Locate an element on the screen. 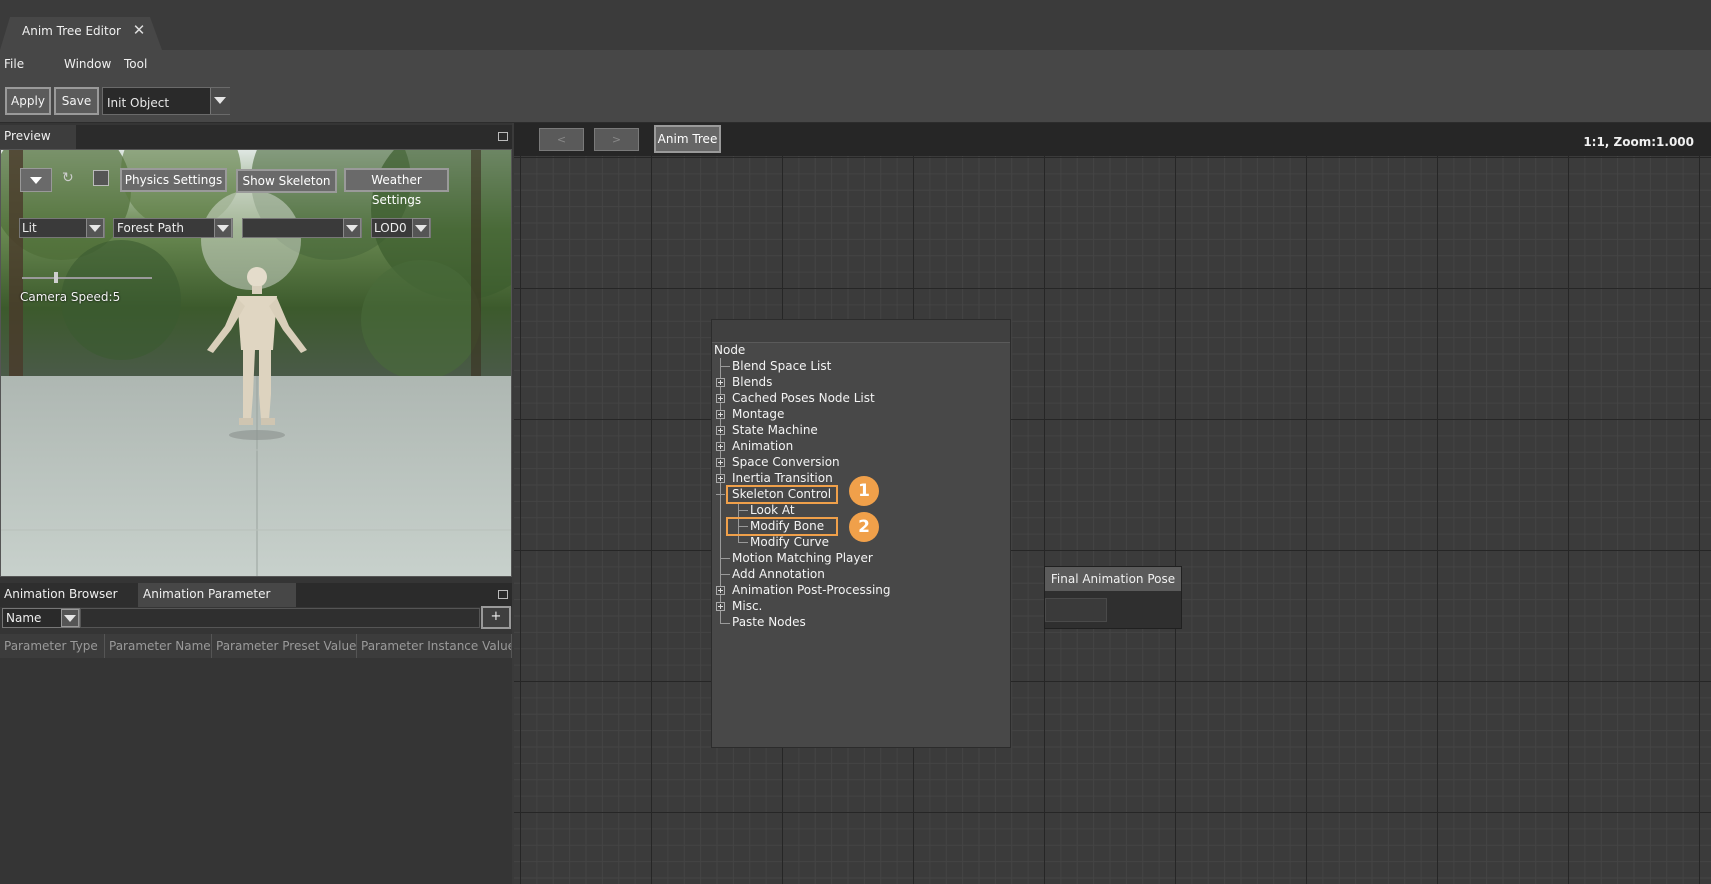  tree-item-blends: Blends is located at coordinates (752, 382).